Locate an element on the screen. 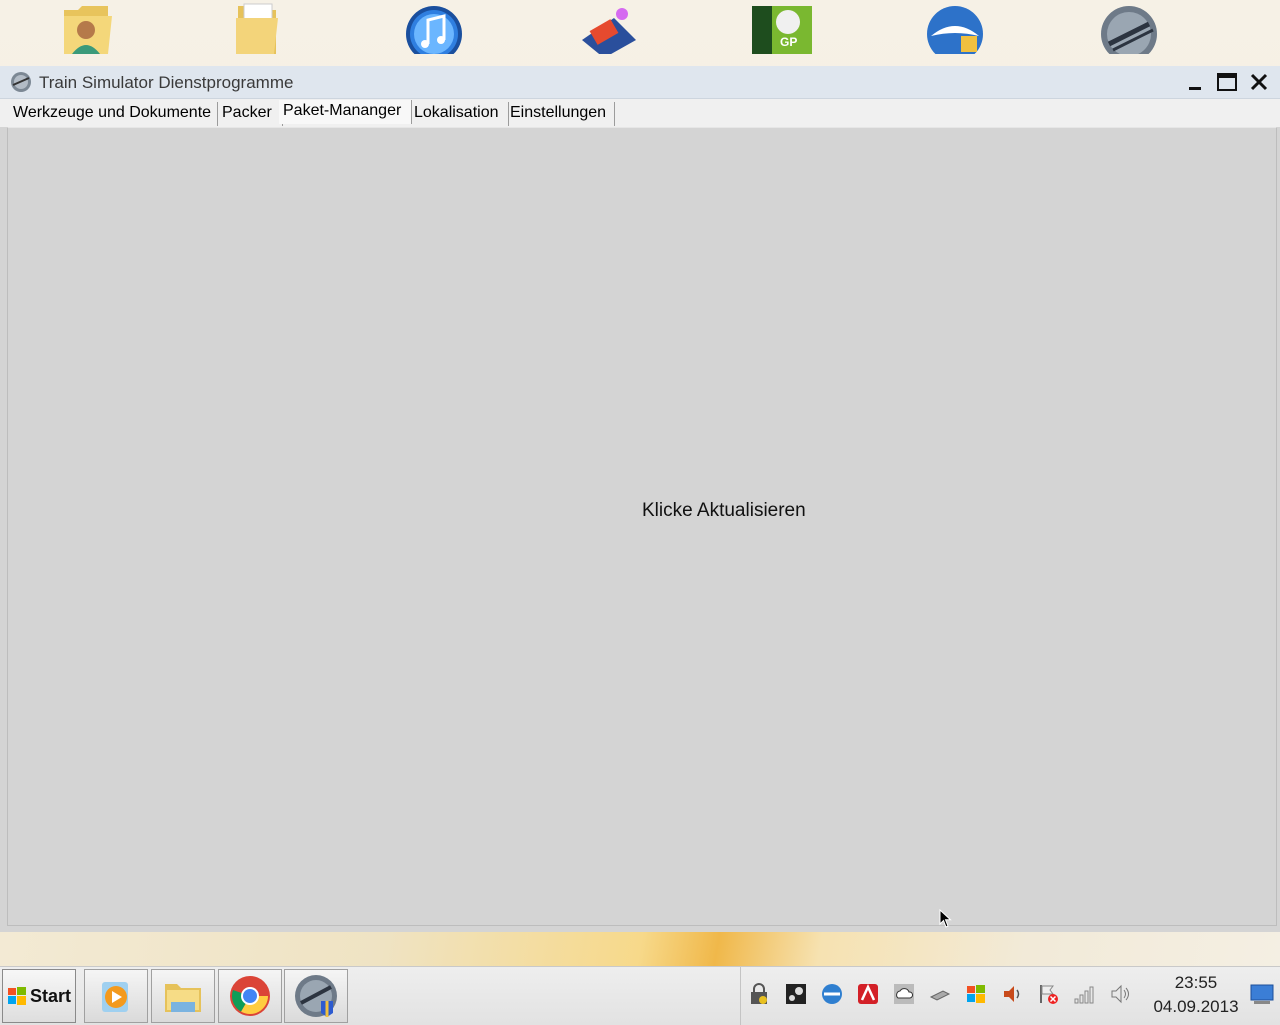 The height and width of the screenshot is (1025, 1280). chrome-icon is located at coordinates (250, 996).